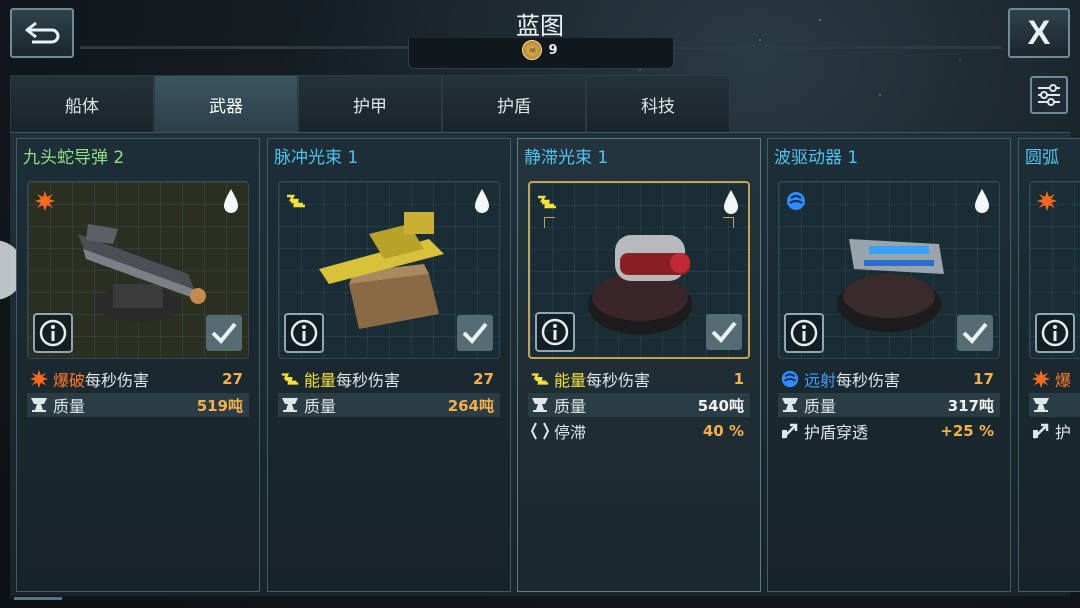 The width and height of the screenshot is (1080, 608). What do you see at coordinates (381, 270) in the screenshot?
I see `pulse-beam-turret-art` at bounding box center [381, 270].